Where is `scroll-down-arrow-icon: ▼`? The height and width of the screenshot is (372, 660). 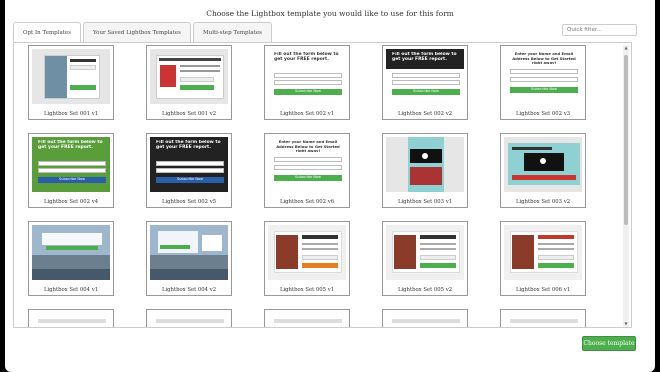
scroll-down-arrow-icon: ▼ is located at coordinates (626, 324).